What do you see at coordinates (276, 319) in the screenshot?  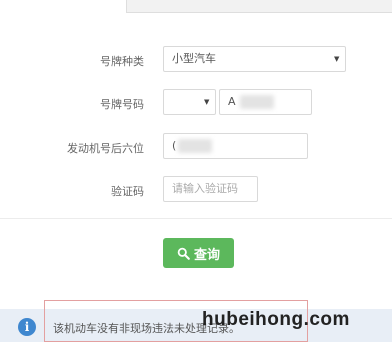 I see `watermark: hubeihong.com` at bounding box center [276, 319].